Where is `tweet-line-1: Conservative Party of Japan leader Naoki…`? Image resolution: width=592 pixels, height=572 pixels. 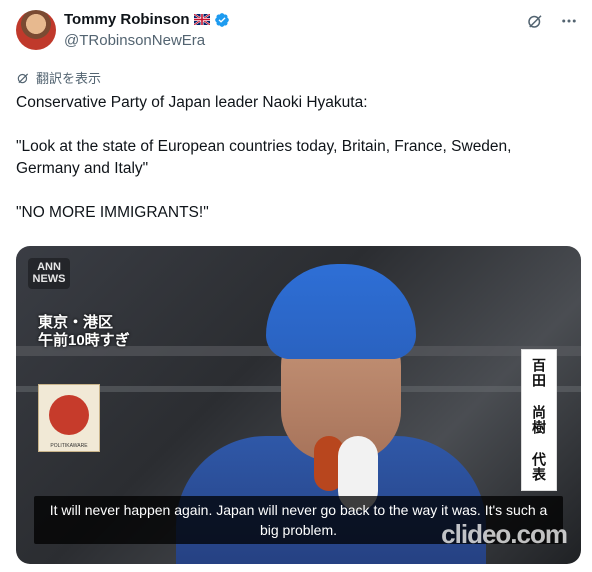
tweet-line-1: Conservative Party of Japan leader Naoki… is located at coordinates (192, 102).